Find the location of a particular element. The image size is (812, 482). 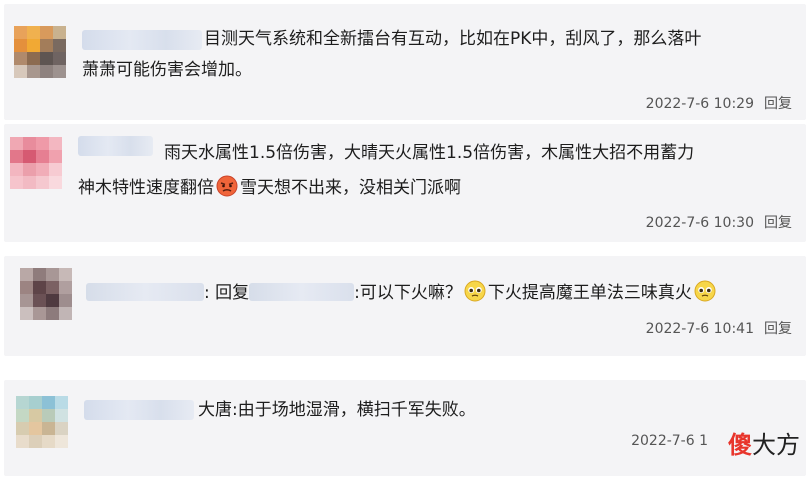

timestamp: 2022-7-6 1 is located at coordinates (669, 441).